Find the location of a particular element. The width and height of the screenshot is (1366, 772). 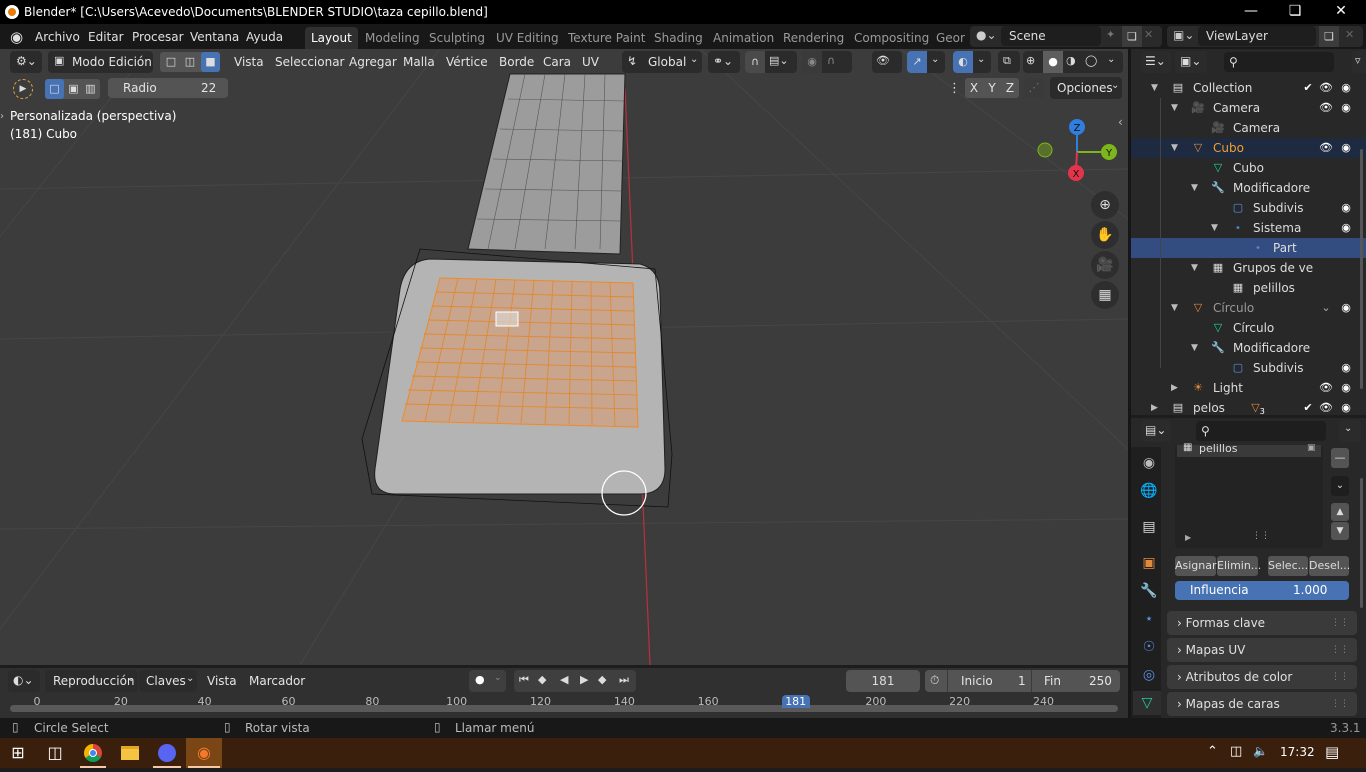

topology-mirror-icon: ⋰ is located at coordinates (1034, 88).